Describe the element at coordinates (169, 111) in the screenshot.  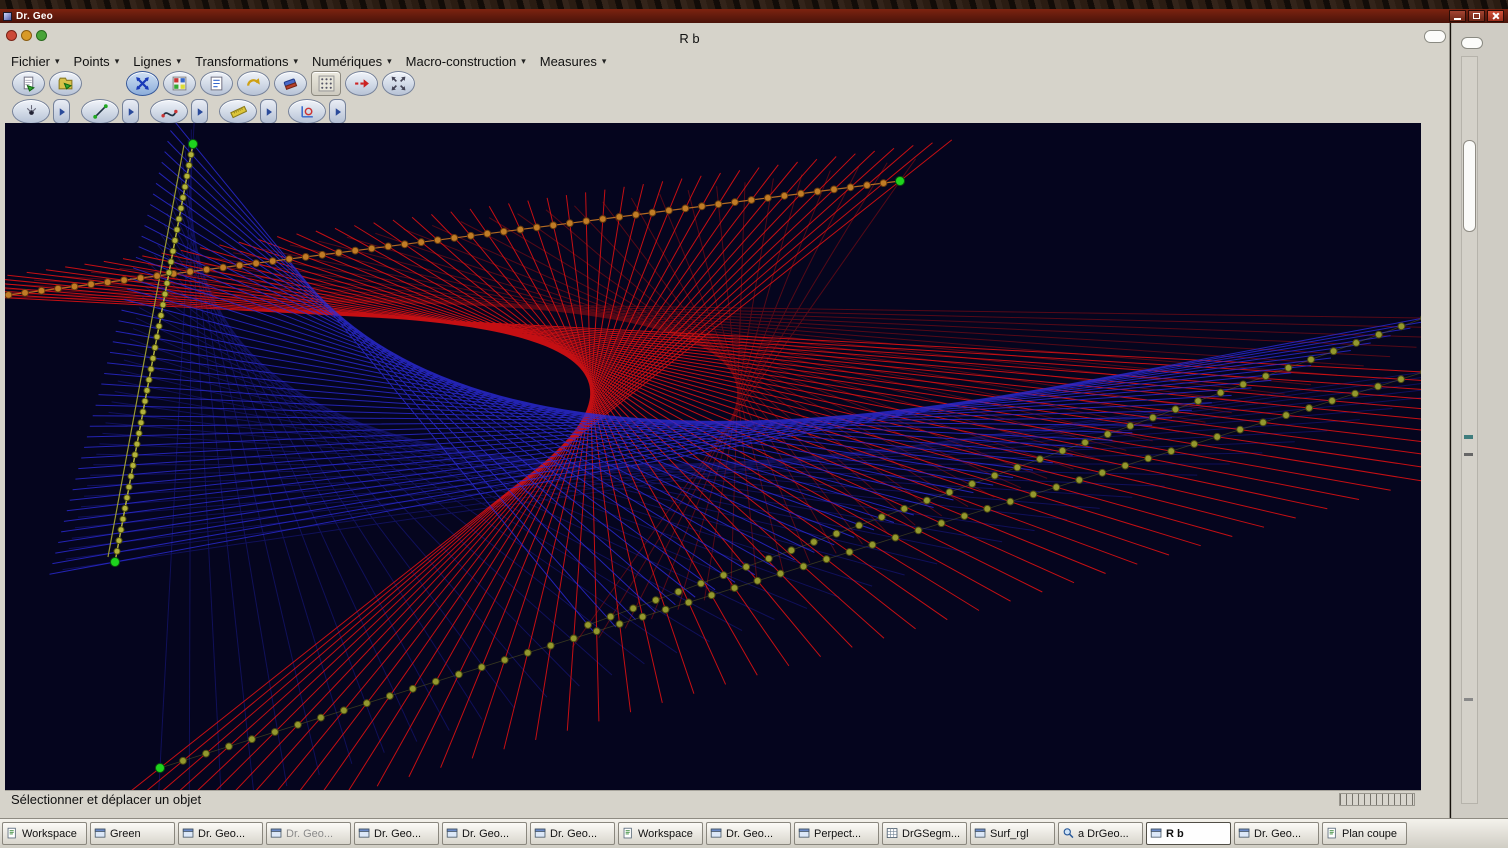
I see `curve-tool-button` at that location.